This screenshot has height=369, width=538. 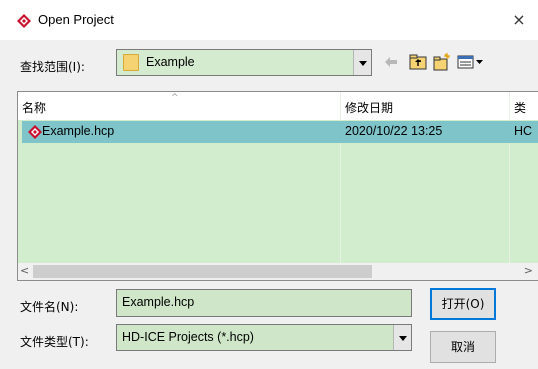 What do you see at coordinates (35, 132) in the screenshot?
I see `hcp-file-icon` at bounding box center [35, 132].